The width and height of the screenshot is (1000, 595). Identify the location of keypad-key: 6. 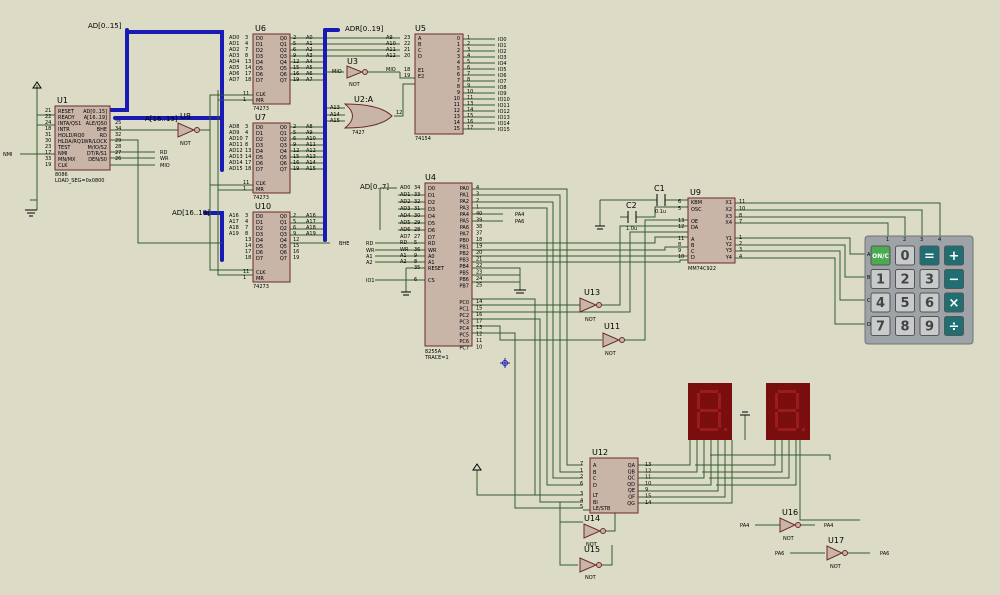
(929, 302).